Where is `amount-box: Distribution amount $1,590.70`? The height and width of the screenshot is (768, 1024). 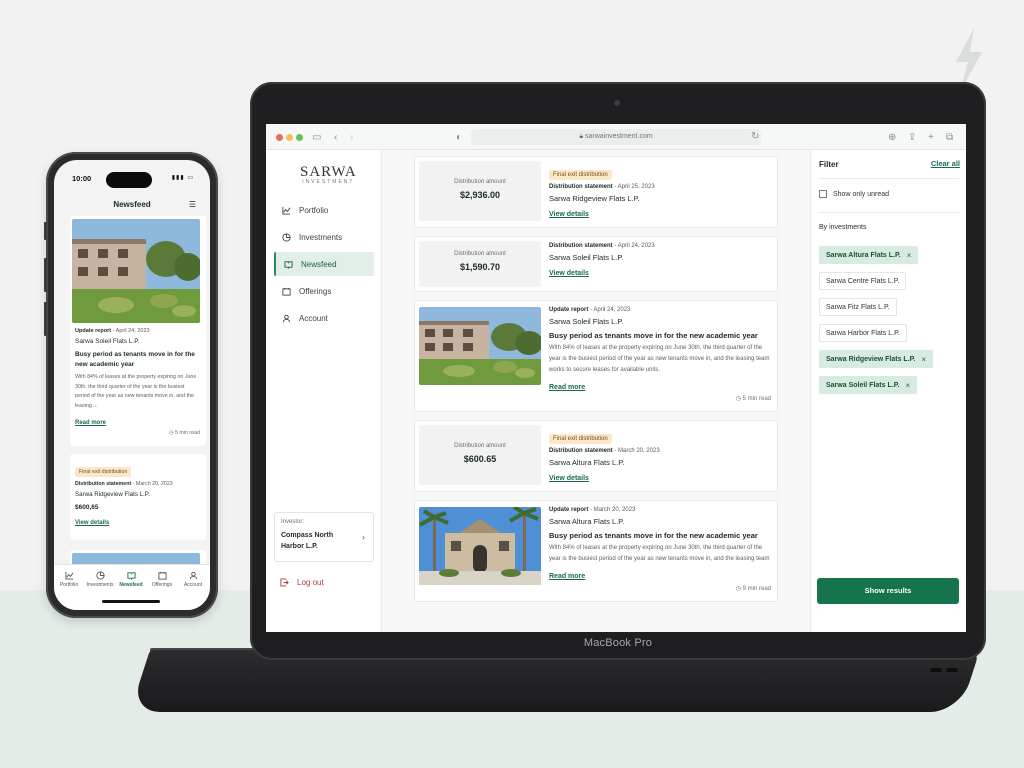 amount-box: Distribution amount $1,590.70 is located at coordinates (480, 264).